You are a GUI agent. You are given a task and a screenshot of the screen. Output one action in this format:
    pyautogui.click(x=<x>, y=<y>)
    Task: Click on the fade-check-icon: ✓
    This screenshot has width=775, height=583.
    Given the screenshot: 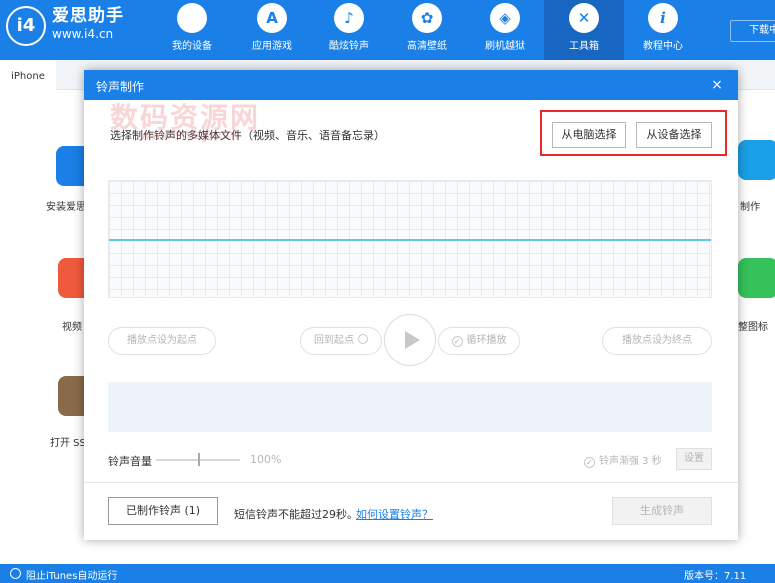 What is the action you would take?
    pyautogui.click(x=589, y=462)
    